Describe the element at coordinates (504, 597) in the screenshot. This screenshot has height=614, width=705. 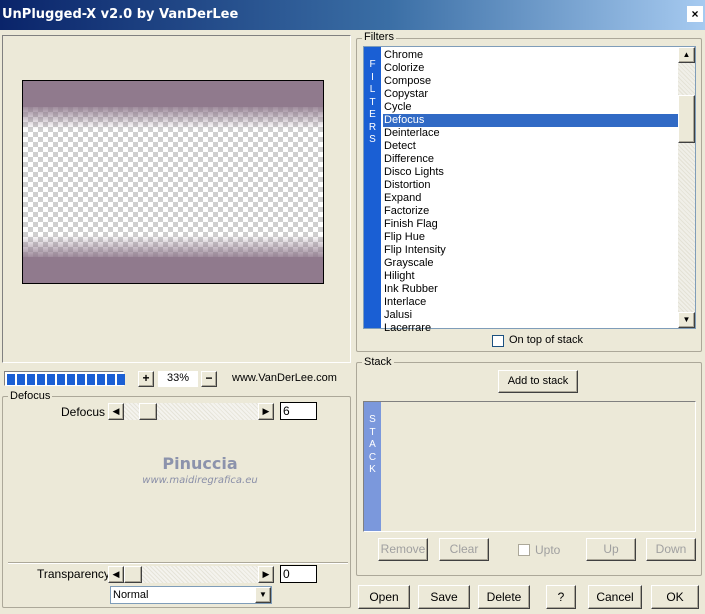
I see `delete-button: Delete` at that location.